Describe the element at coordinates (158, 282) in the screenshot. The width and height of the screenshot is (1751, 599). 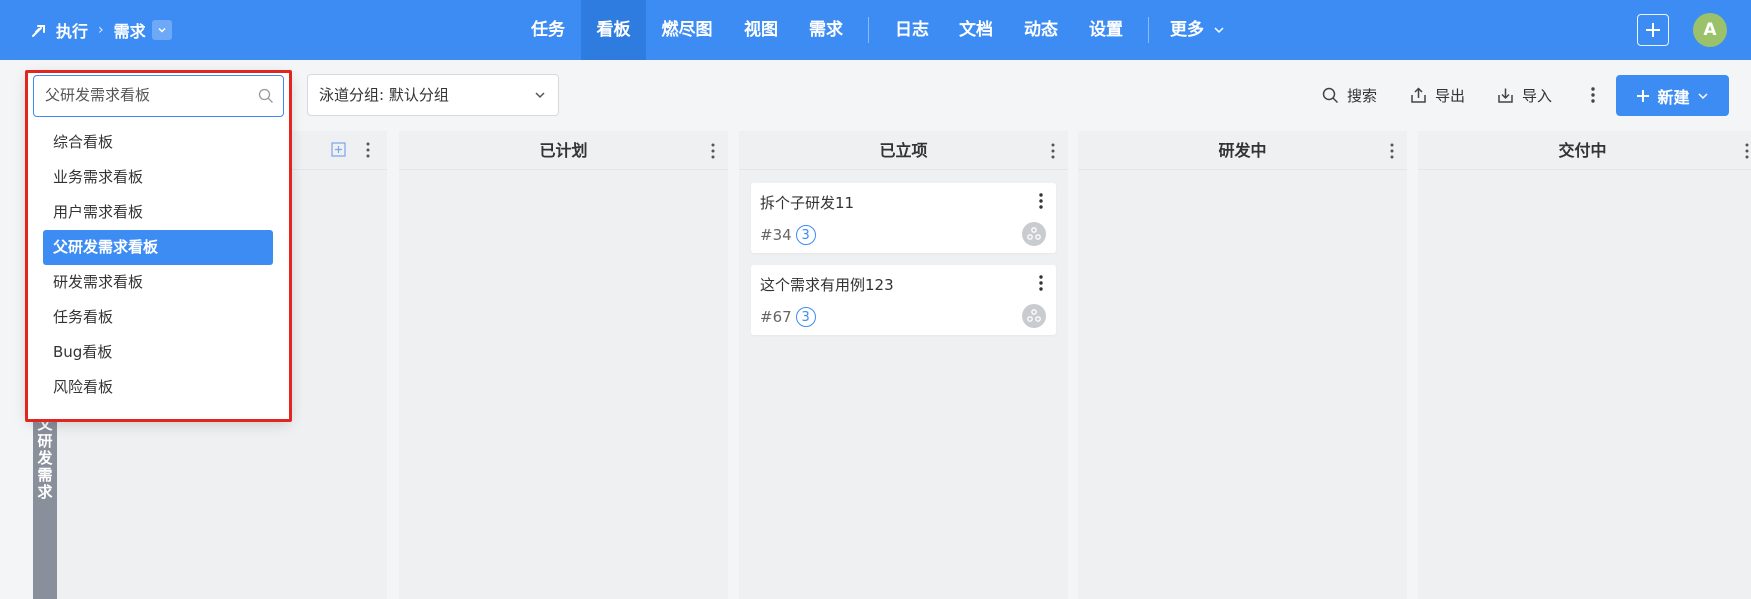
I see `board-option: 研发需求看板` at that location.